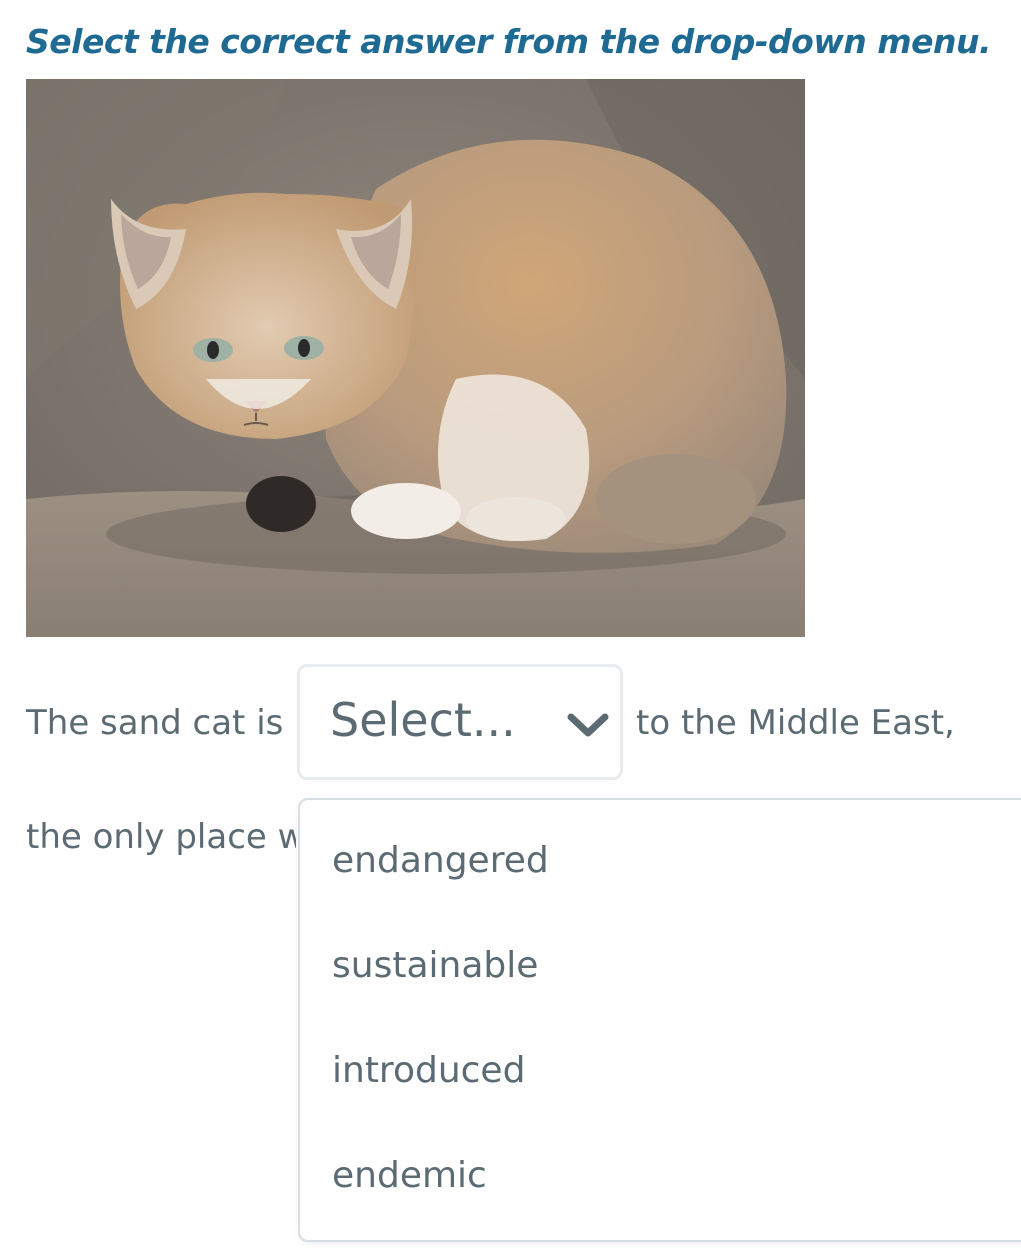 Image resolution: width=1021 pixels, height=1249 pixels. I want to click on dropdown-option-endangered: endangered, so click(440, 860).